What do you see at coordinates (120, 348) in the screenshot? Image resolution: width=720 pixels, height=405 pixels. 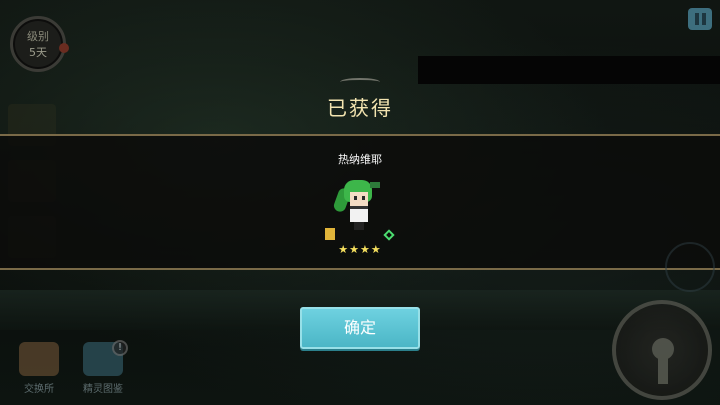 I see `alert-badge: !` at bounding box center [120, 348].